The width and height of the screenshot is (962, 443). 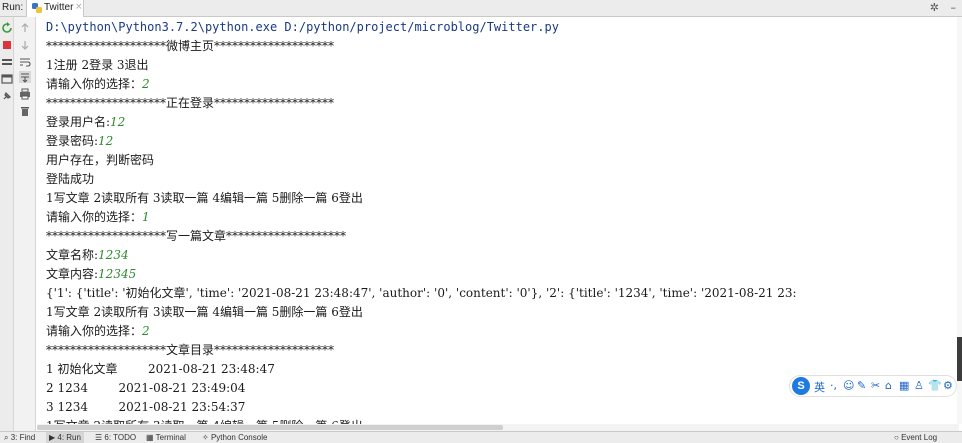 I want to click on run-label: Run:, so click(x=13, y=7).